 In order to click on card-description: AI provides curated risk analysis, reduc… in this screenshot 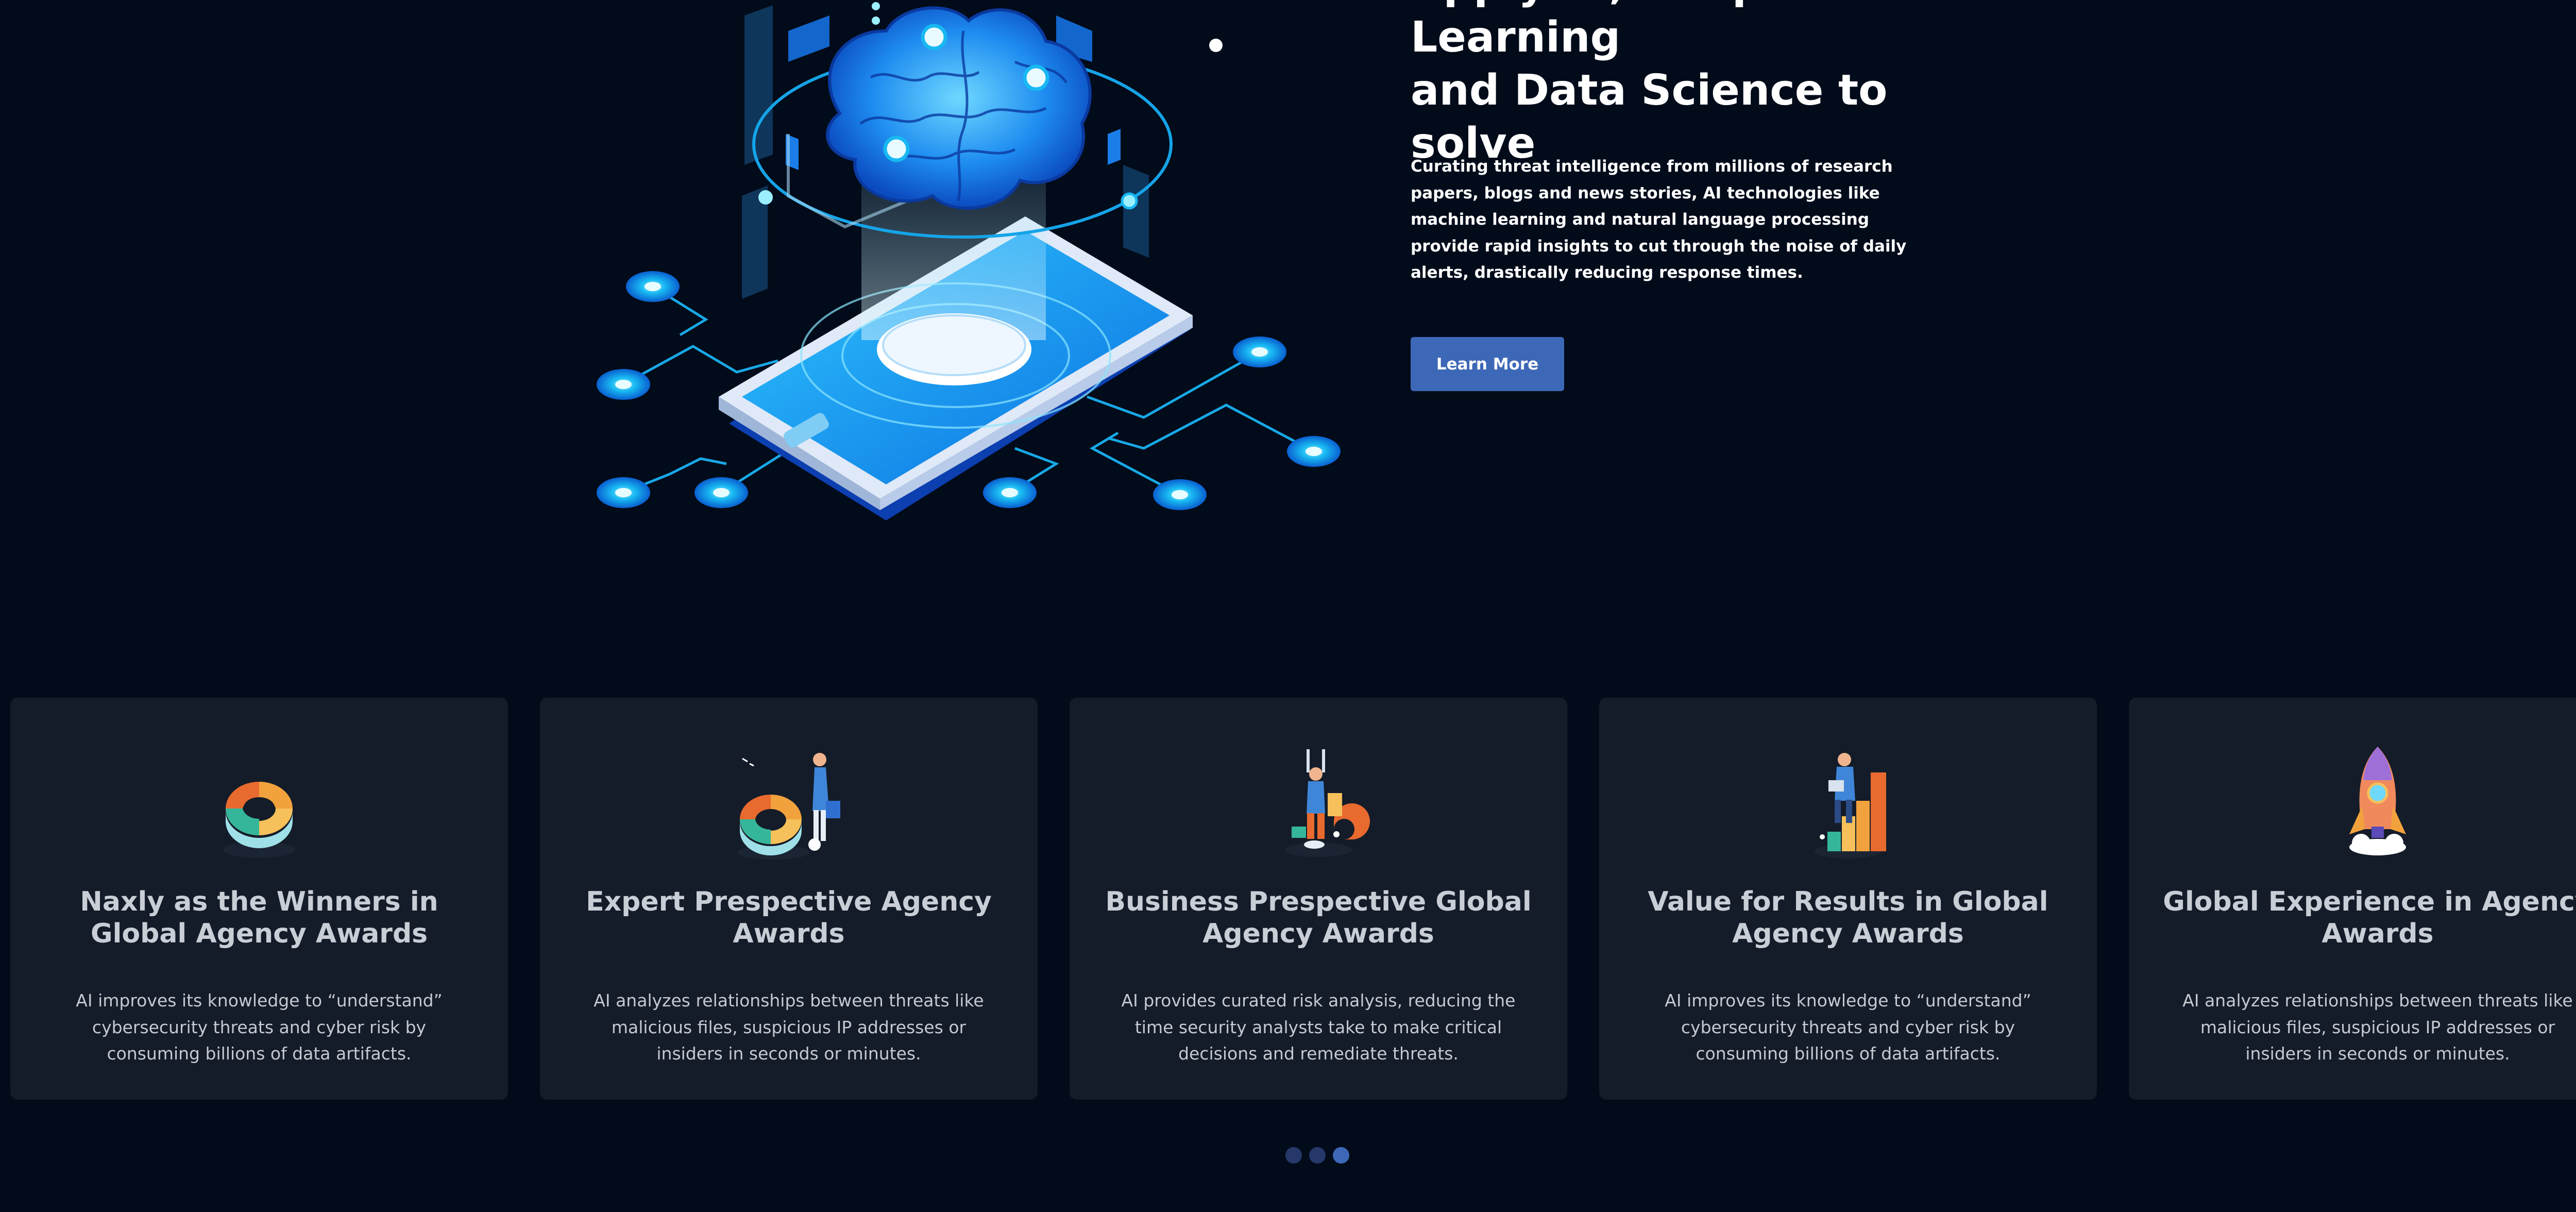, I will do `click(1318, 1027)`.